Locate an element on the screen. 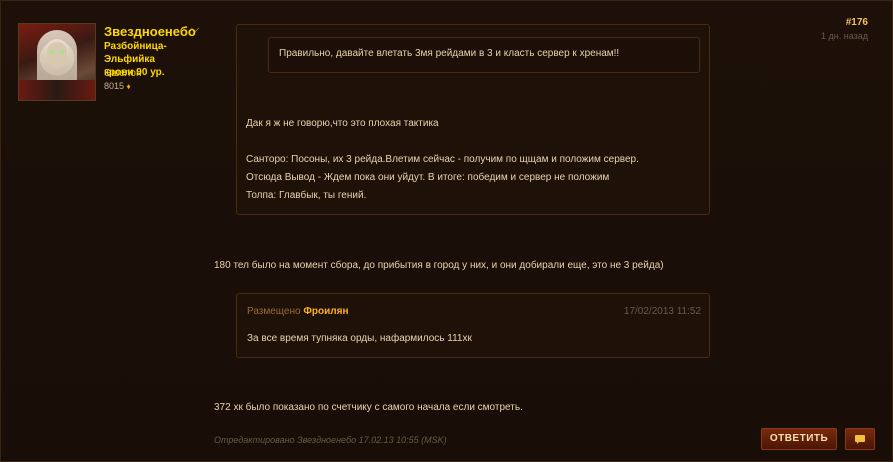 The image size is (893, 462). quote-posted-label: Размещено is located at coordinates (274, 311).